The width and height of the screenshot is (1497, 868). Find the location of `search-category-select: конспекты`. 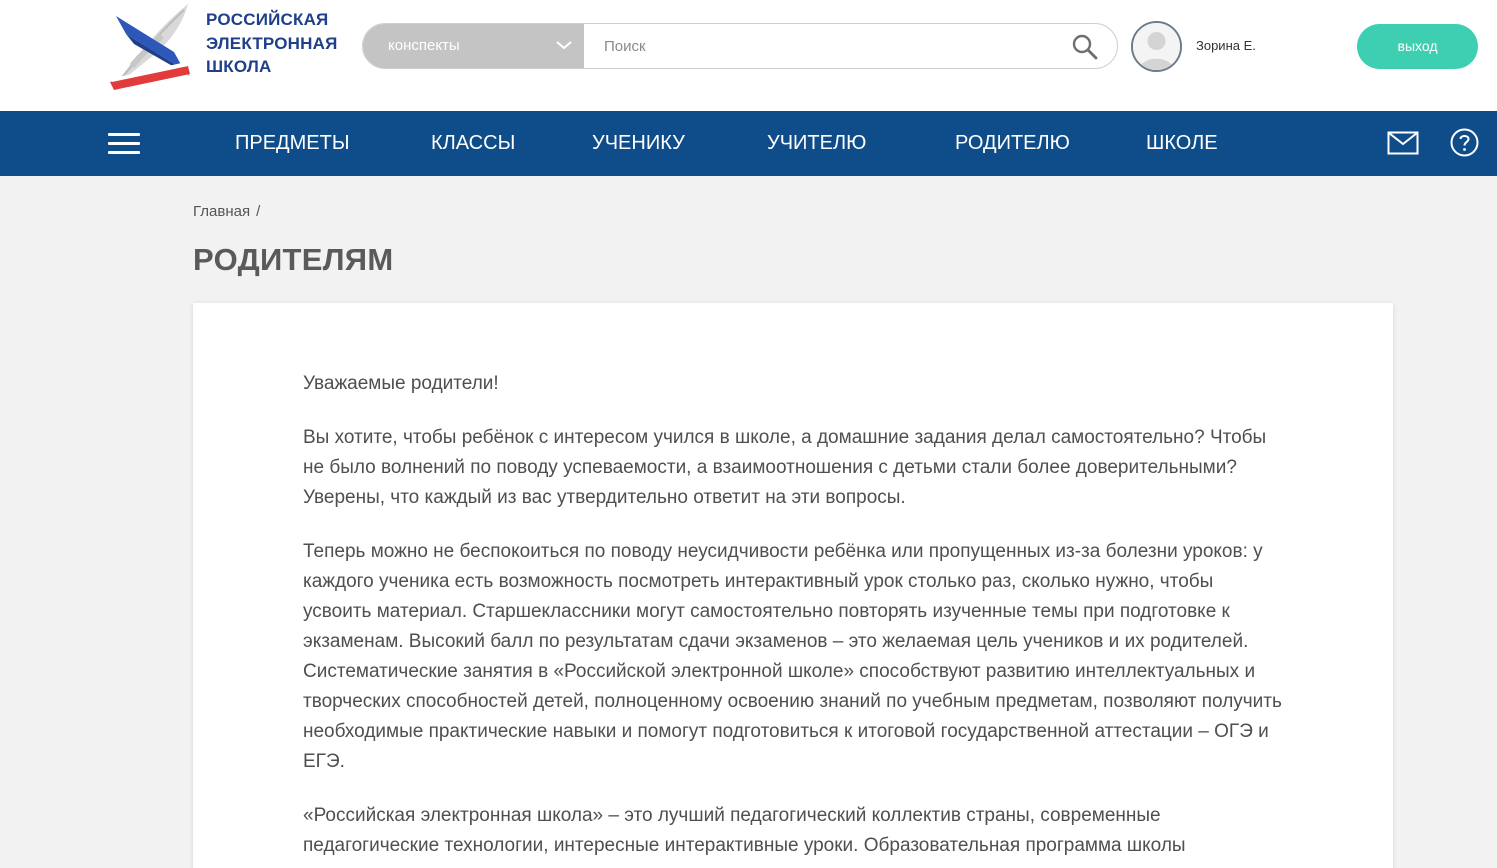

search-category-select: конспекты is located at coordinates (473, 46).